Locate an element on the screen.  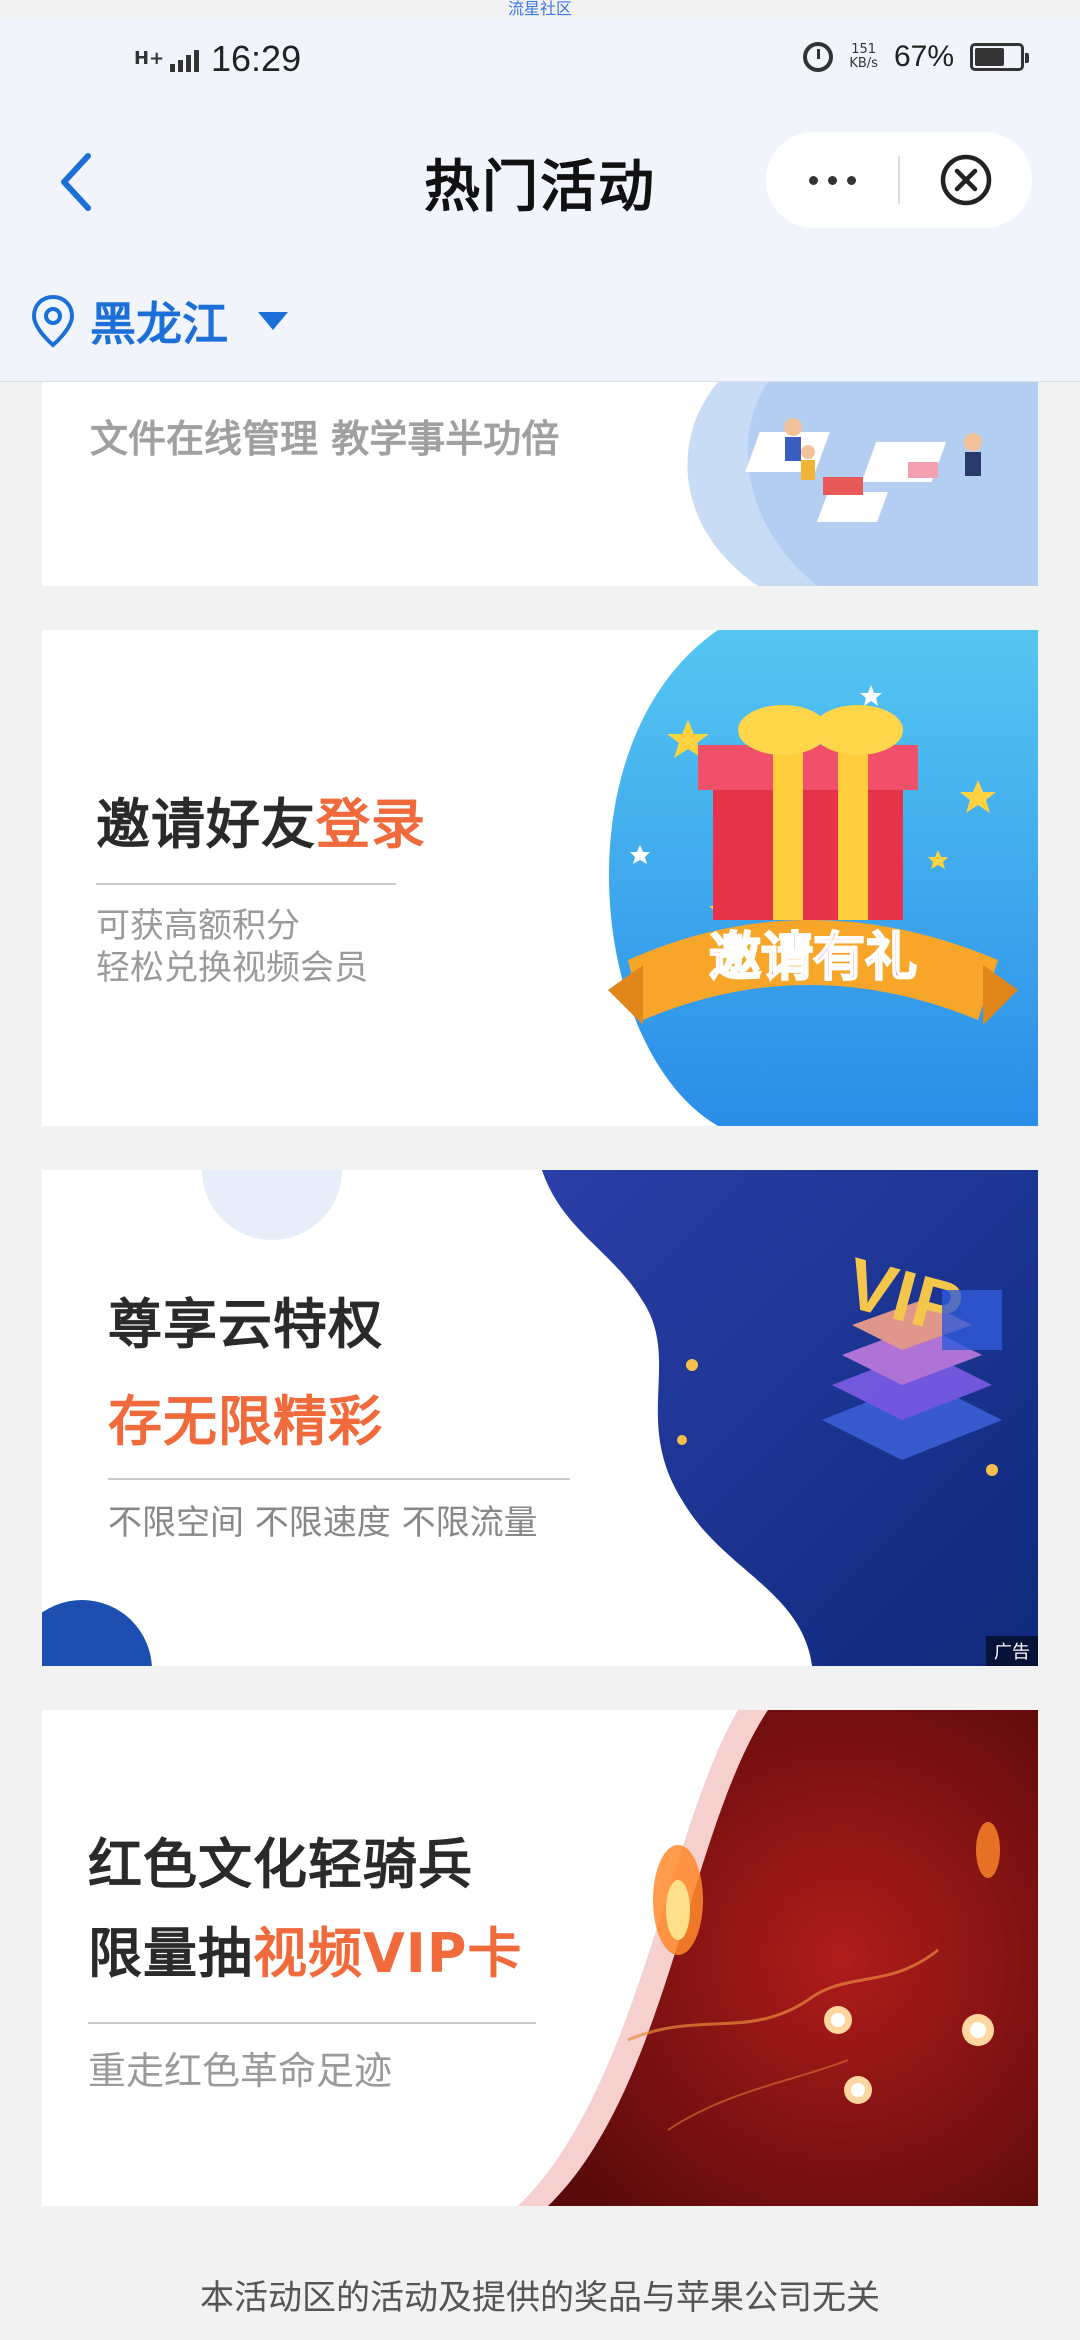
battery-fill is located at coordinates (990, 57).